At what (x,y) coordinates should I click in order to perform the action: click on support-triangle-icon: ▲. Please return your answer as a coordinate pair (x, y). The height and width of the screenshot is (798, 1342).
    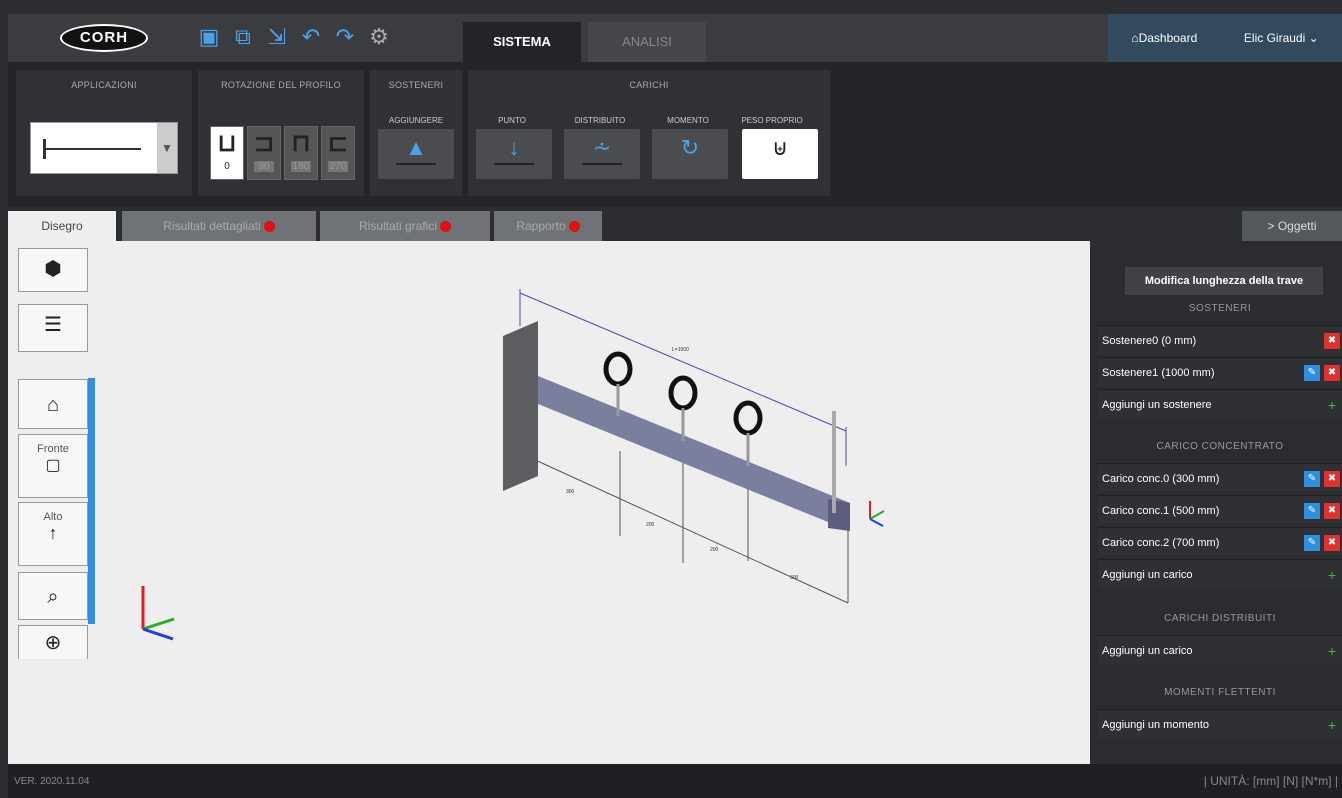
    Looking at the image, I should click on (416, 147).